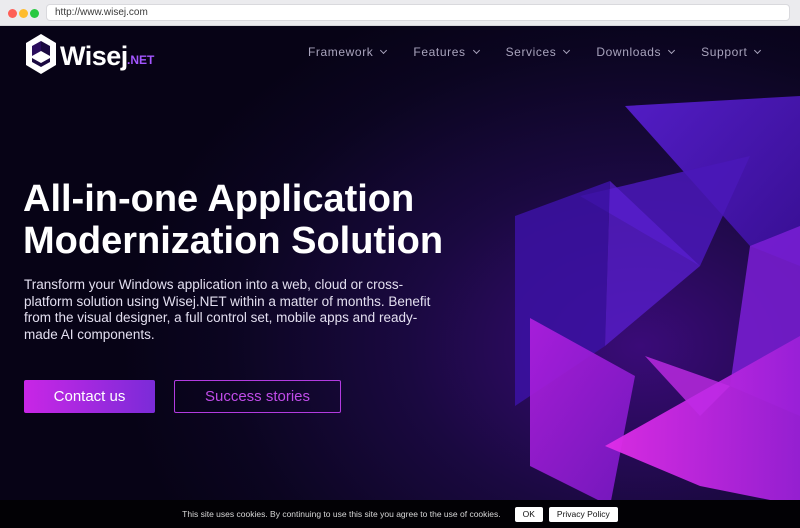  I want to click on wisej-logo: Wisej .NET, so click(94, 54).